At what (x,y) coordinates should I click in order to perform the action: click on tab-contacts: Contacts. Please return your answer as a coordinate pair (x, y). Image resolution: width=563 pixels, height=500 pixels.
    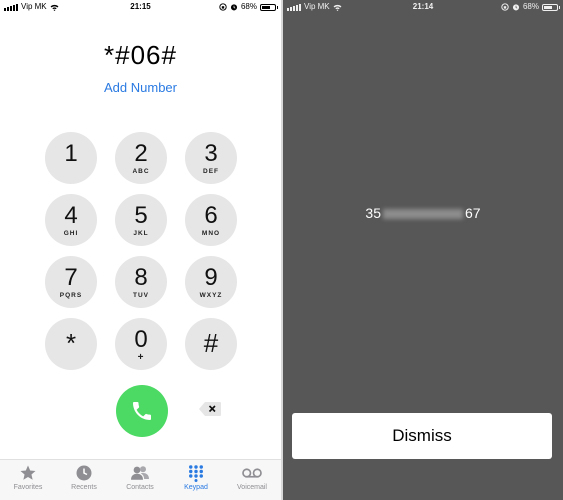
    Looking at the image, I should click on (140, 477).